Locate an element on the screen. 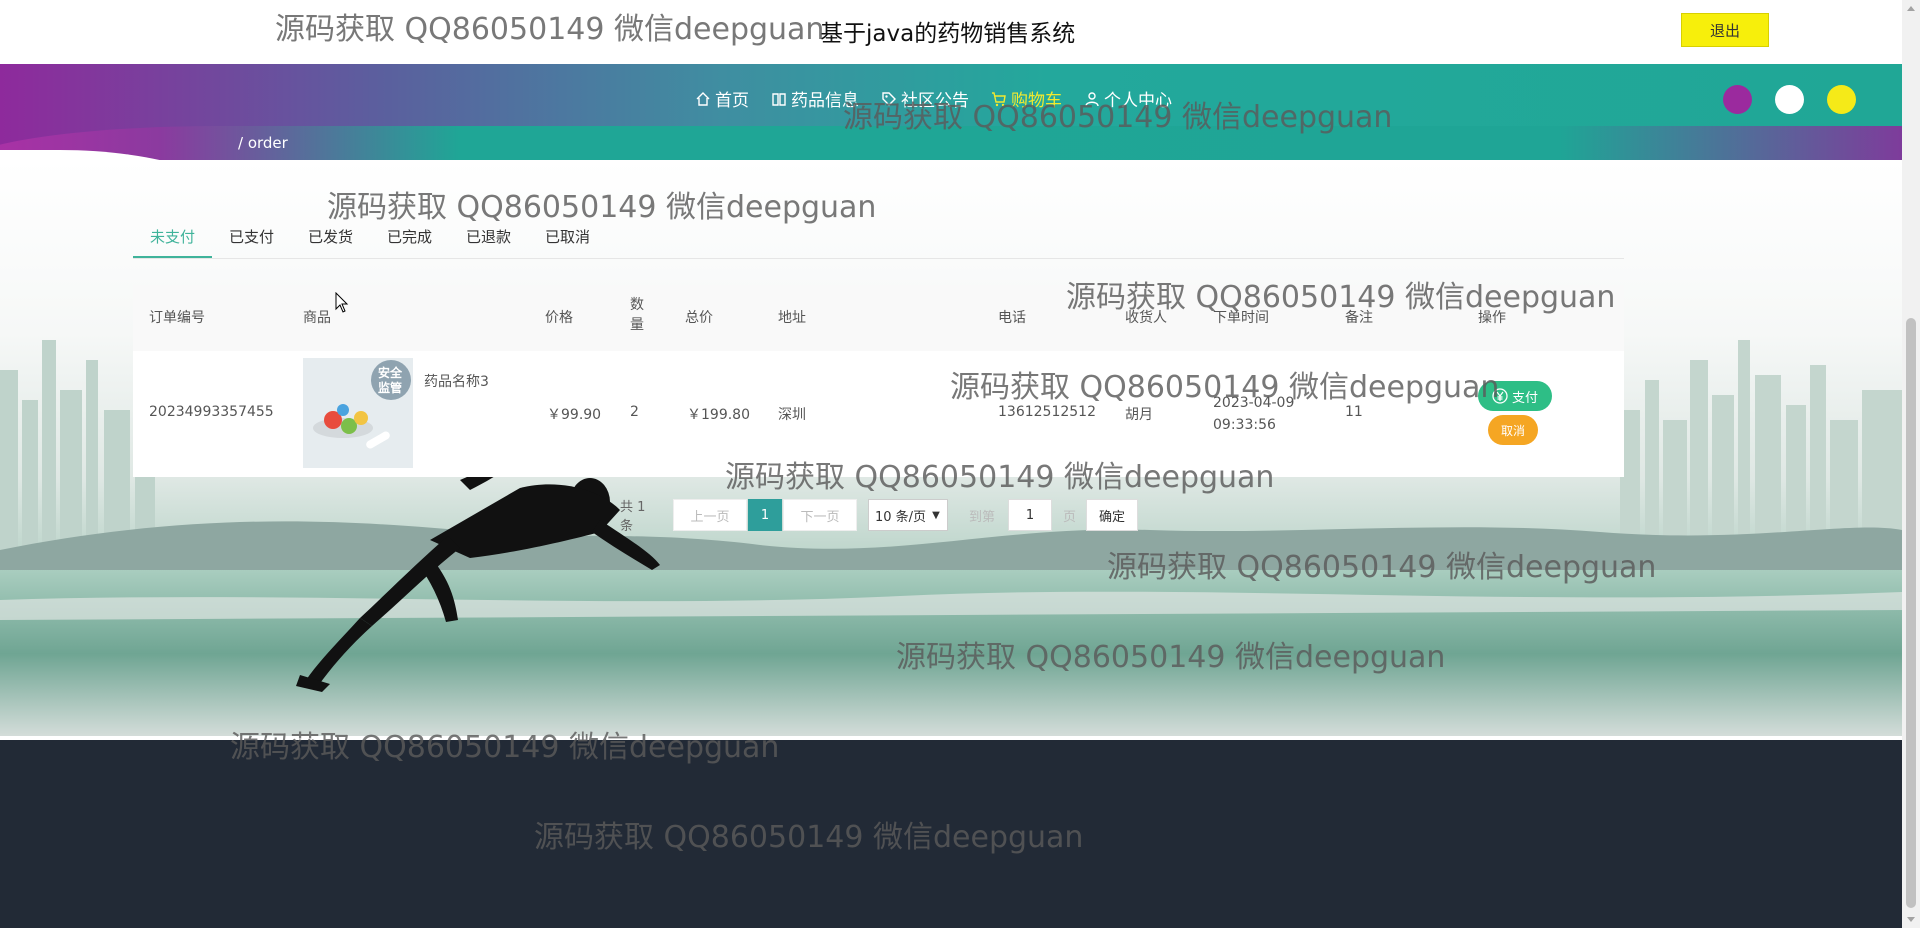 The height and width of the screenshot is (928, 1920). home-icon is located at coordinates (703, 98).